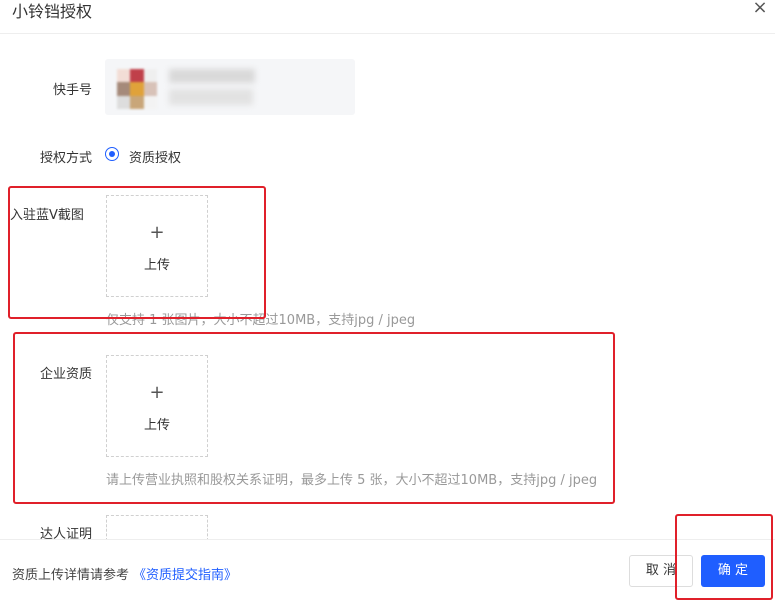 The height and width of the screenshot is (601, 775). What do you see at coordinates (52, 11) in the screenshot?
I see `dialog-title: 小铃铛授权` at bounding box center [52, 11].